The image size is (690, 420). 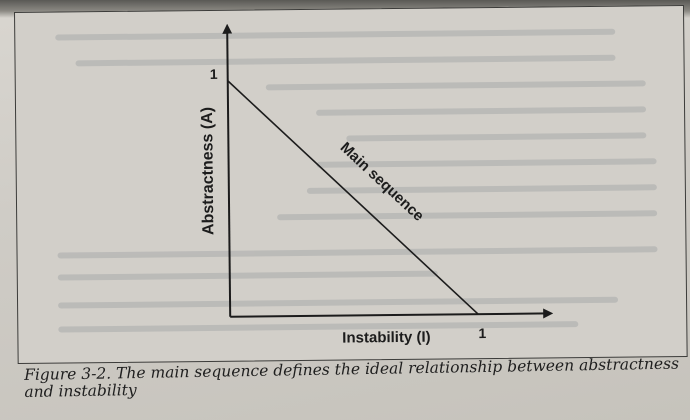 I want to click on y-axis, so click(x=227, y=170).